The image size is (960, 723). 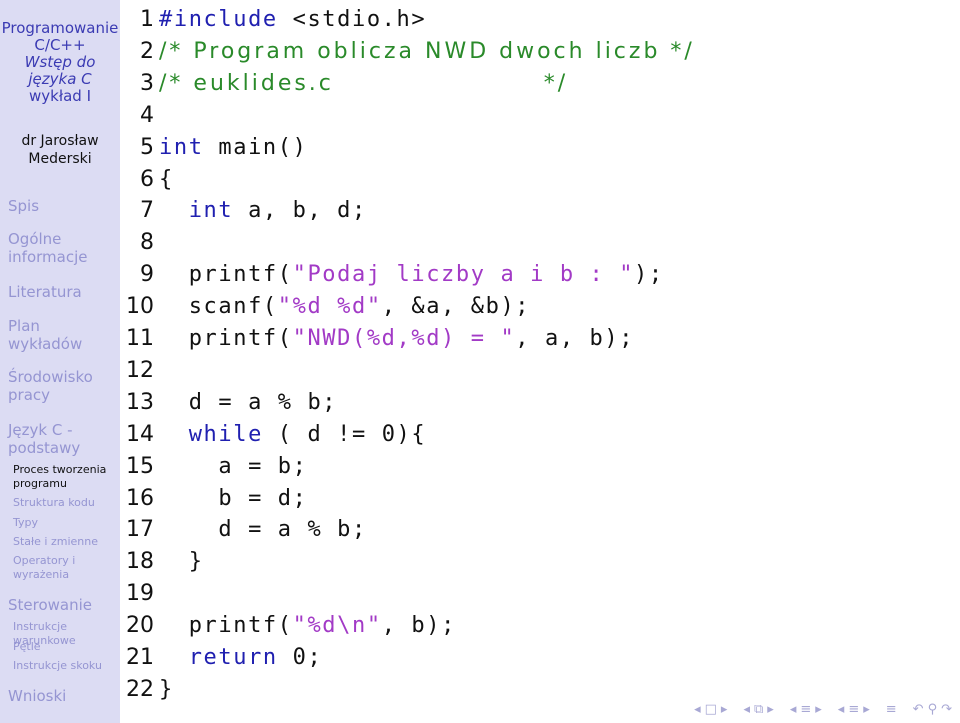 I want to click on section-icon: ≡, so click(x=805, y=709).